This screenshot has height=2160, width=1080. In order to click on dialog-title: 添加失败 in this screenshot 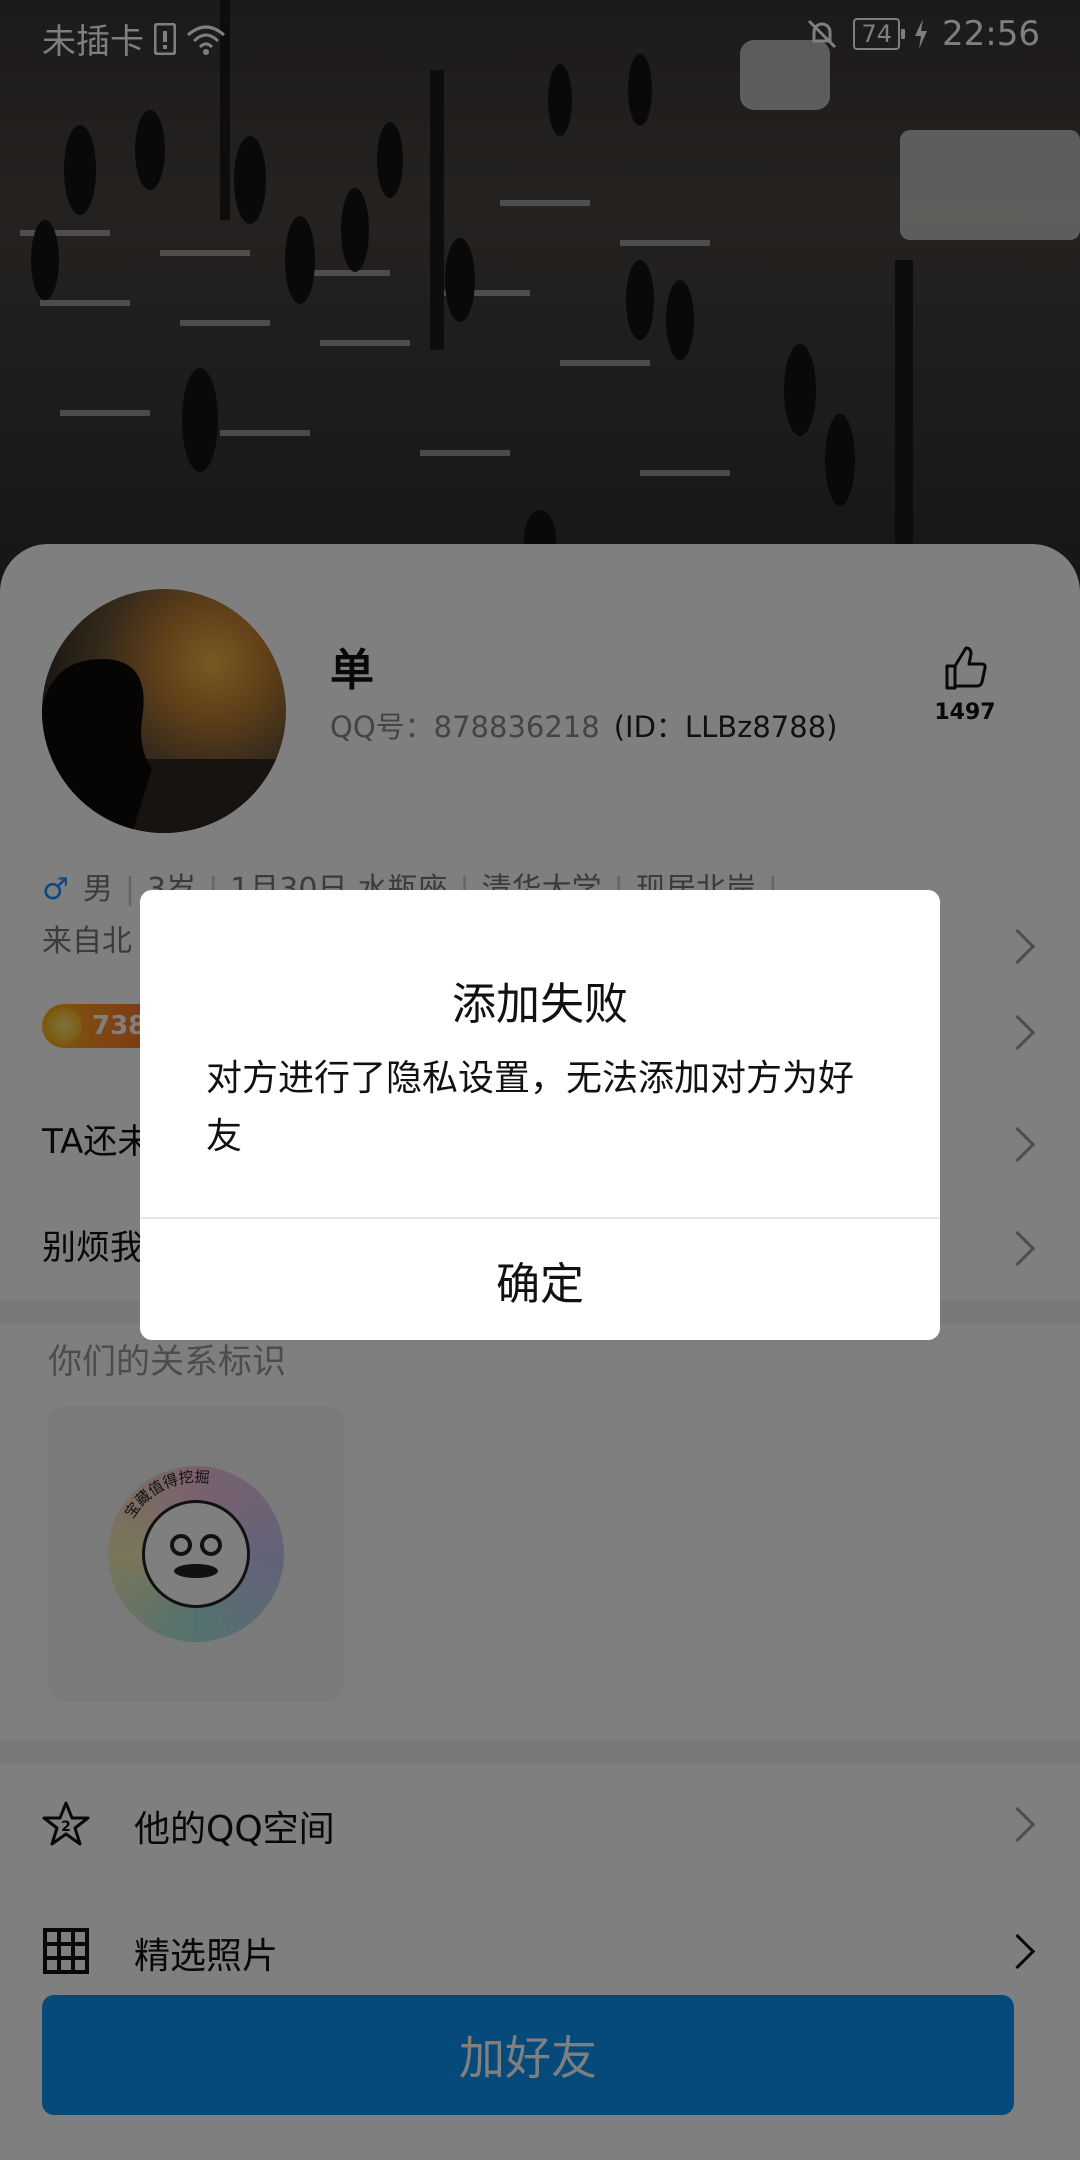, I will do `click(540, 1004)`.